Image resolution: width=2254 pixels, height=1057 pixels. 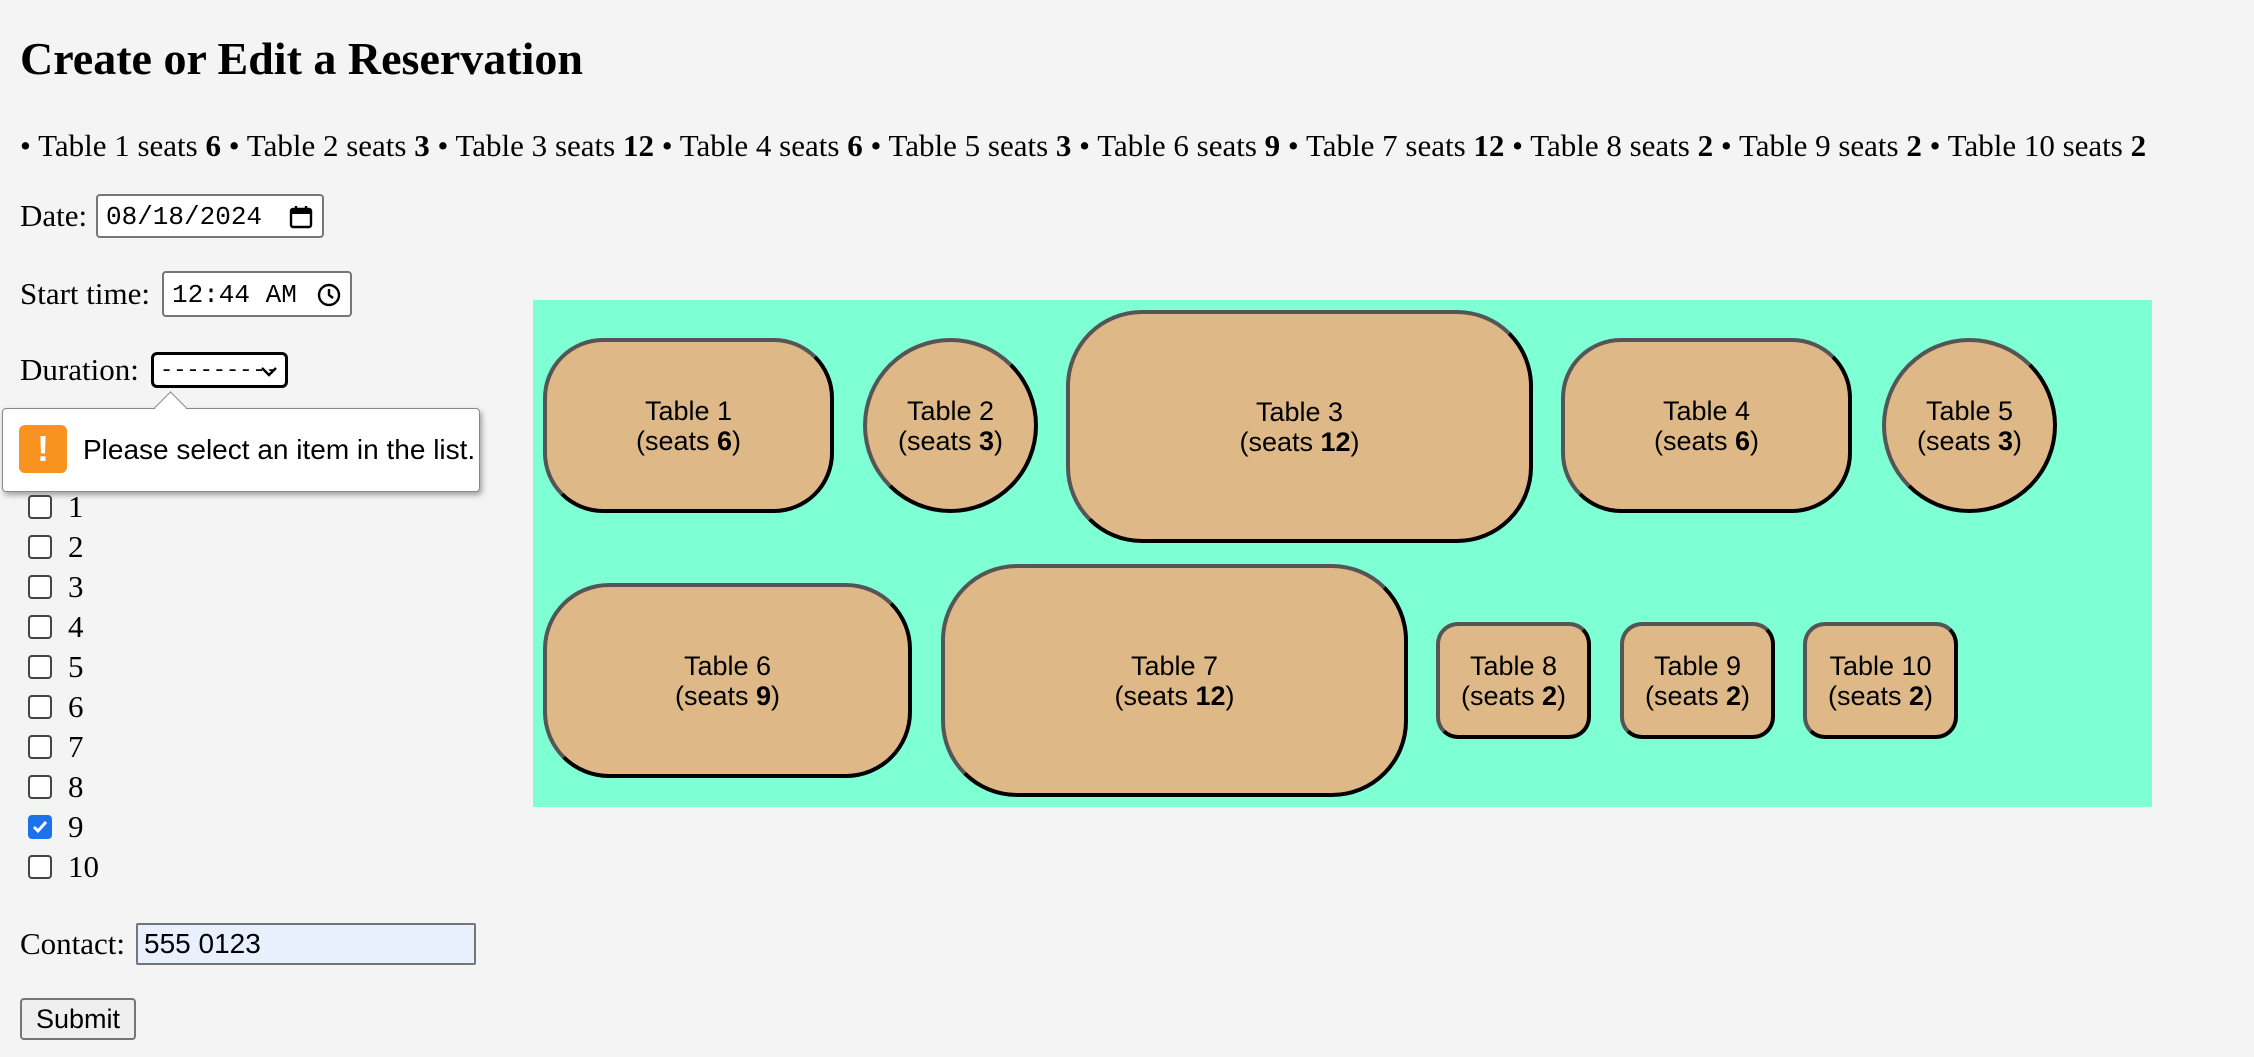 What do you see at coordinates (1174, 665) in the screenshot?
I see `table-name: Table 7` at bounding box center [1174, 665].